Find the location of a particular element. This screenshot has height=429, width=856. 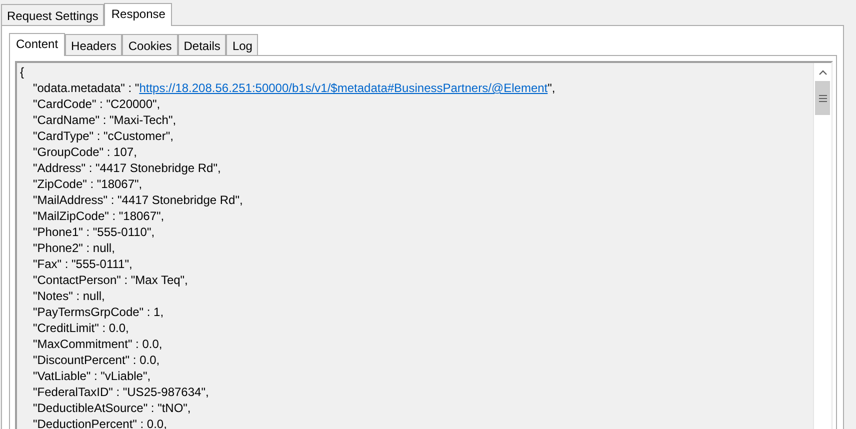

code-line: "CreditLimit" : 0.0, is located at coordinates (80, 328).